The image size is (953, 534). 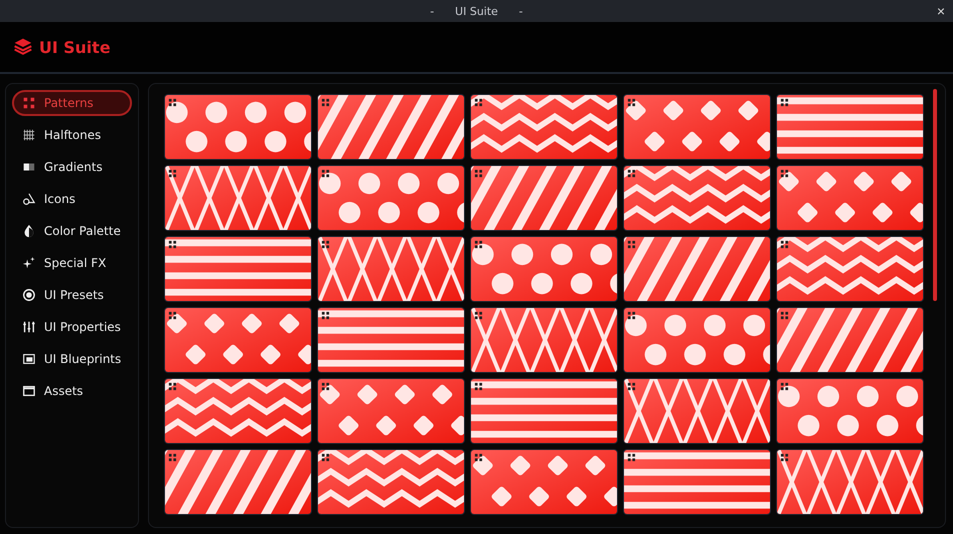 I want to click on sidebar-item: Assets, so click(x=72, y=391).